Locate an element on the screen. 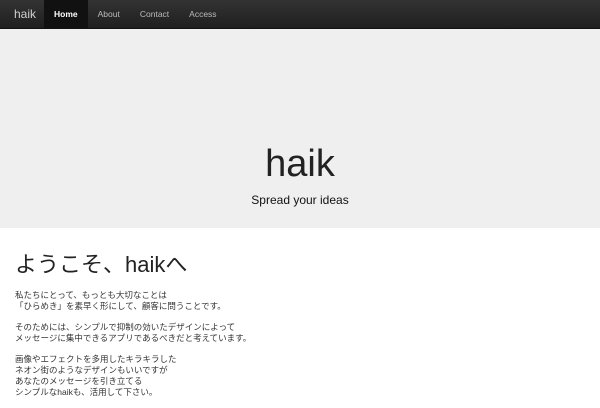  brand-logo: haik is located at coordinates (22, 14).